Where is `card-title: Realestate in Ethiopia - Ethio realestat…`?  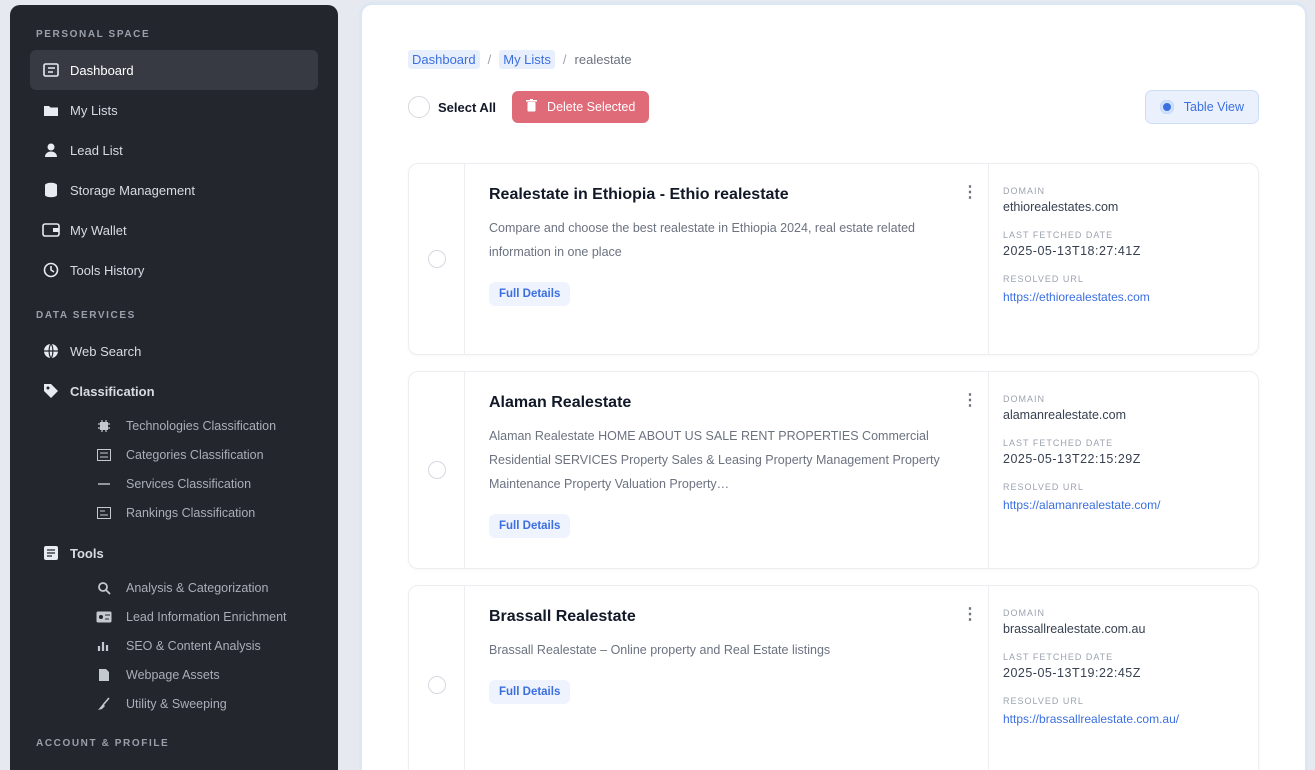 card-title: Realestate in Ethiopia - Ethio realestat… is located at coordinates (639, 194).